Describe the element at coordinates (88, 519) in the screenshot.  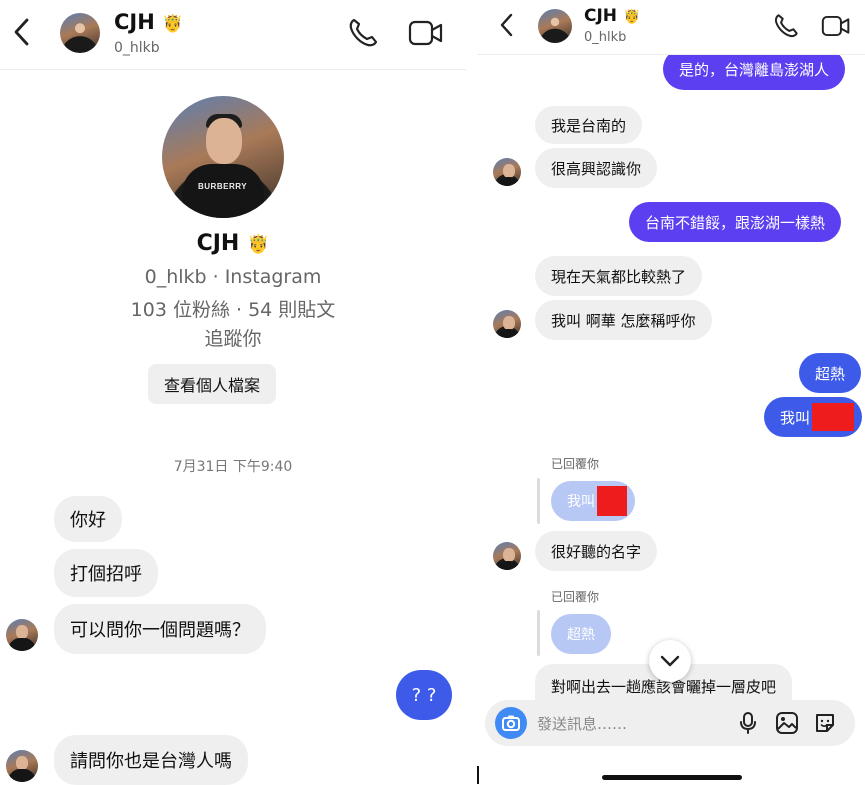
I see `message-bubble: 你好` at that location.